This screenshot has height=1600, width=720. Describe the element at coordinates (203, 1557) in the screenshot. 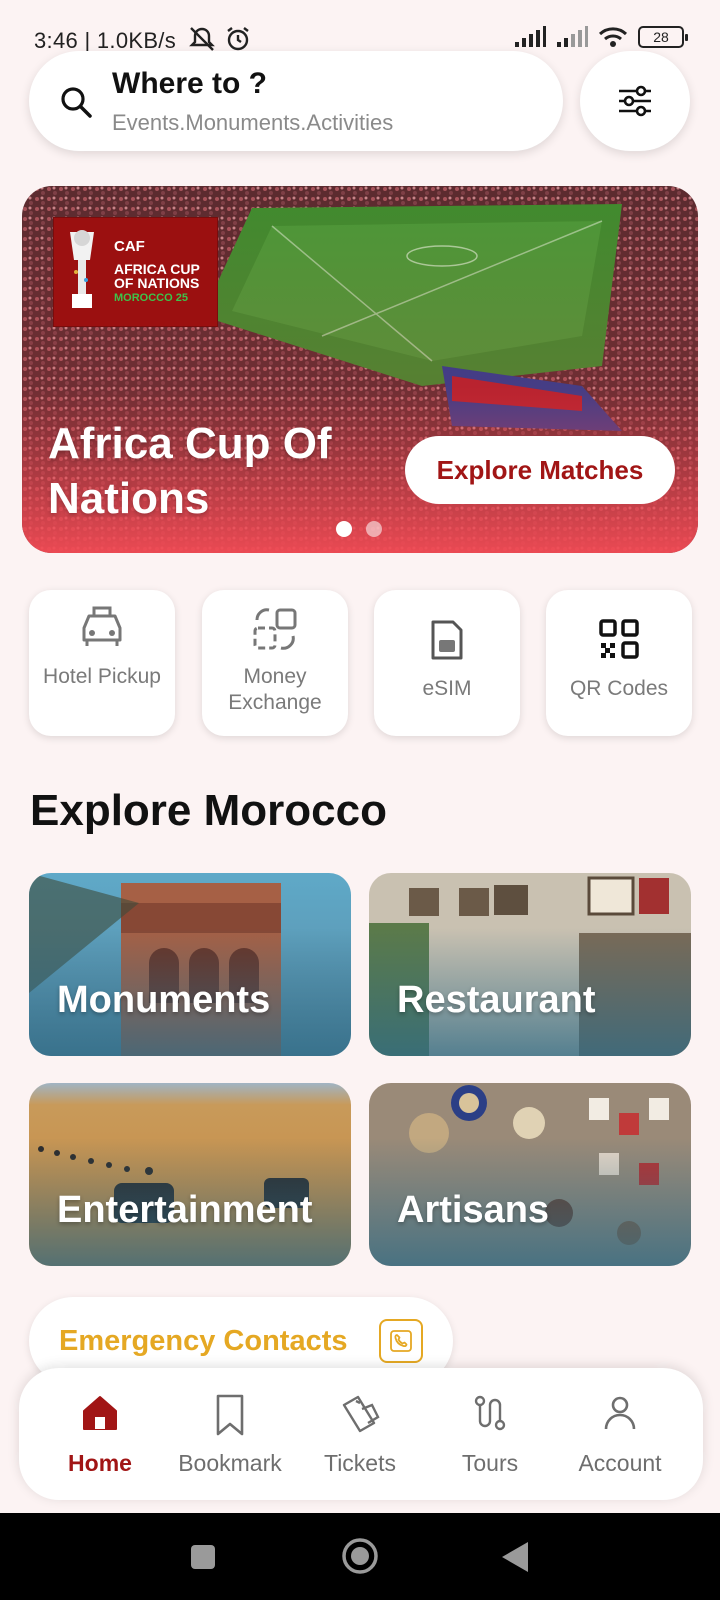

I see `recents-icon` at that location.